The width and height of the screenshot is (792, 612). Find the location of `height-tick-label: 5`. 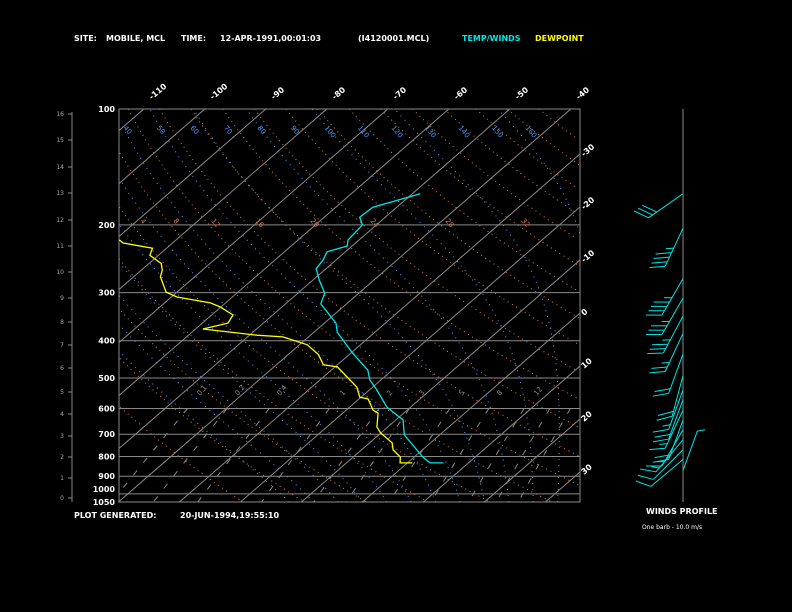

height-tick-label: 5 is located at coordinates (62, 392).